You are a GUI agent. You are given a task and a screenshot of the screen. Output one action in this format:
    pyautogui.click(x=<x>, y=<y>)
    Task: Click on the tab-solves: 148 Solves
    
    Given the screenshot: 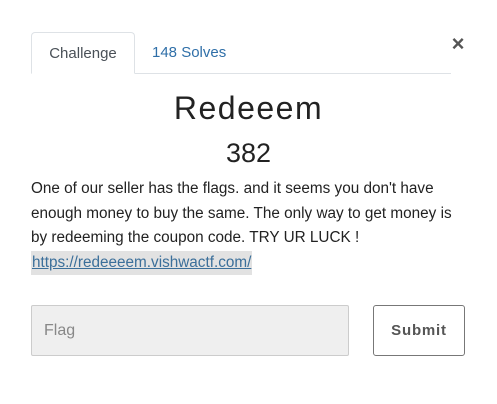 What is the action you would take?
    pyautogui.click(x=189, y=53)
    